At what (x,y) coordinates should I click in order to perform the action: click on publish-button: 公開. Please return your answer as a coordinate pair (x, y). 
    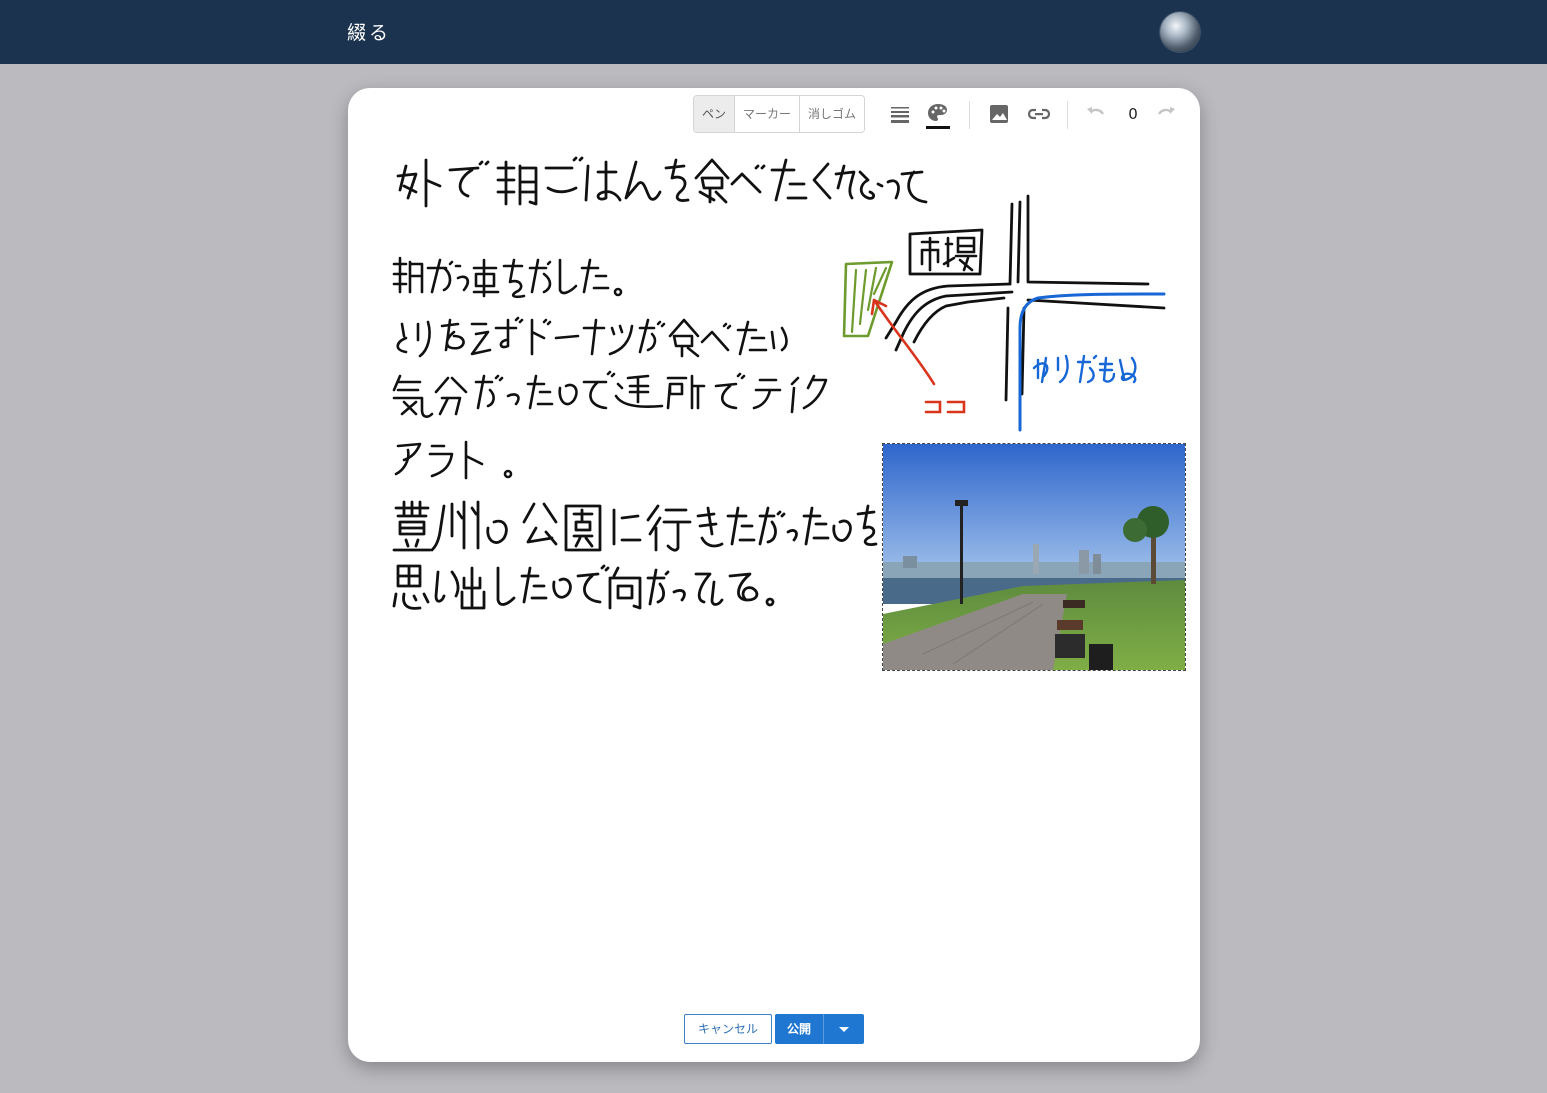
    Looking at the image, I should click on (799, 1029).